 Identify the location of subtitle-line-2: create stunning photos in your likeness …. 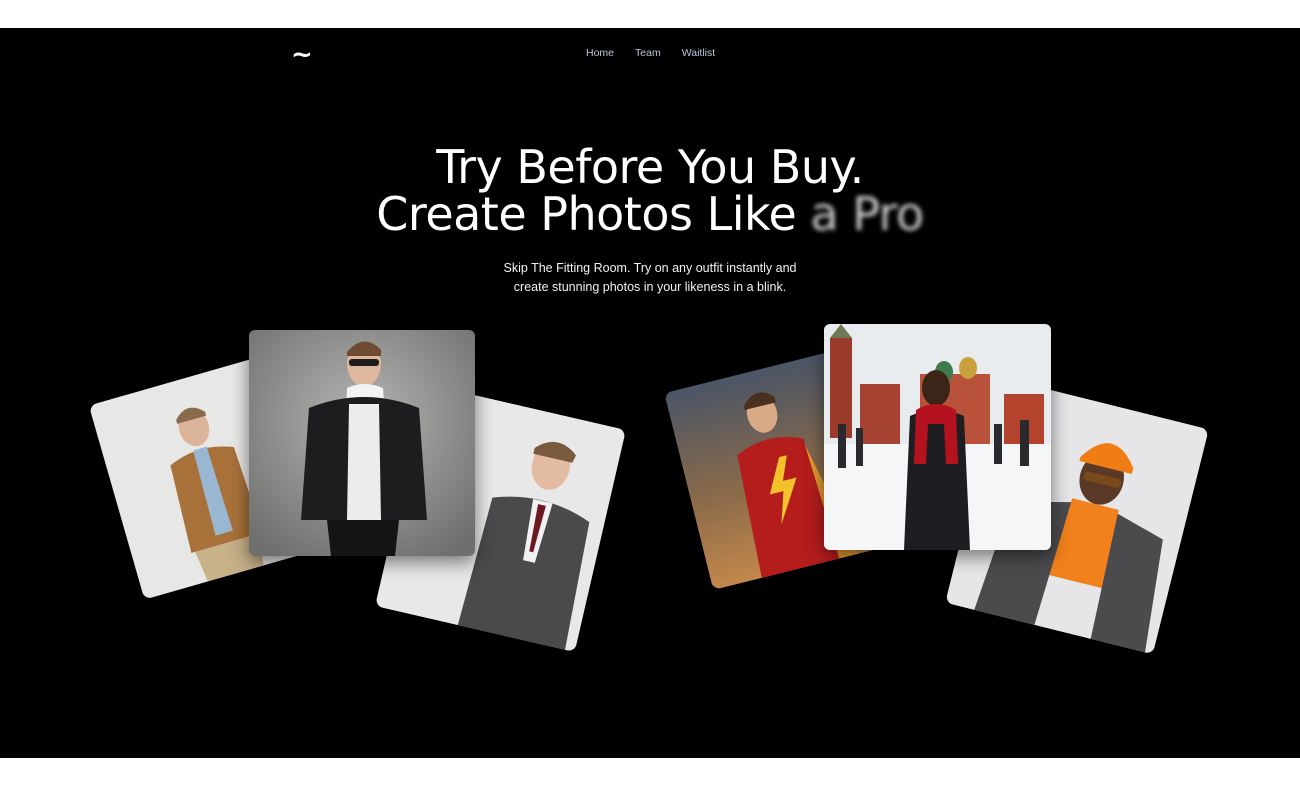
(650, 287).